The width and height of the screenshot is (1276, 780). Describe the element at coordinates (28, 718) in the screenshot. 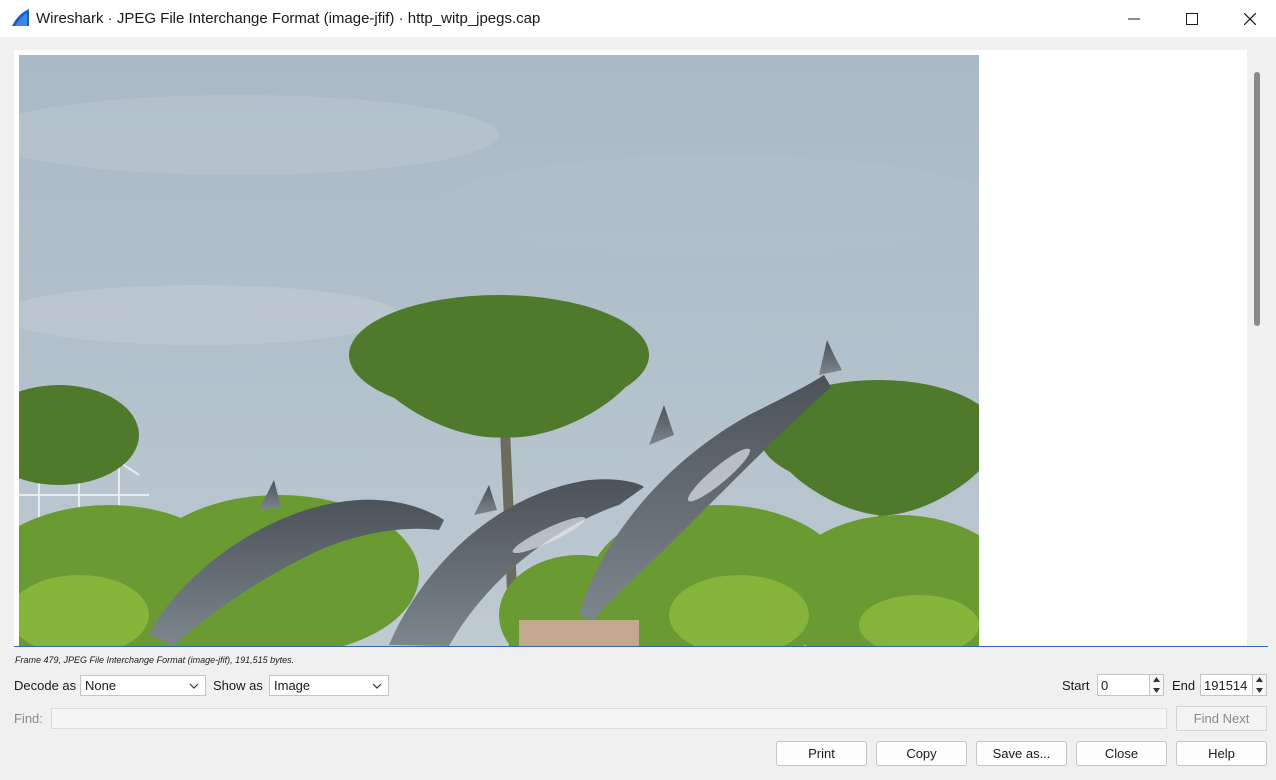

I see `find-label: Find:` at that location.